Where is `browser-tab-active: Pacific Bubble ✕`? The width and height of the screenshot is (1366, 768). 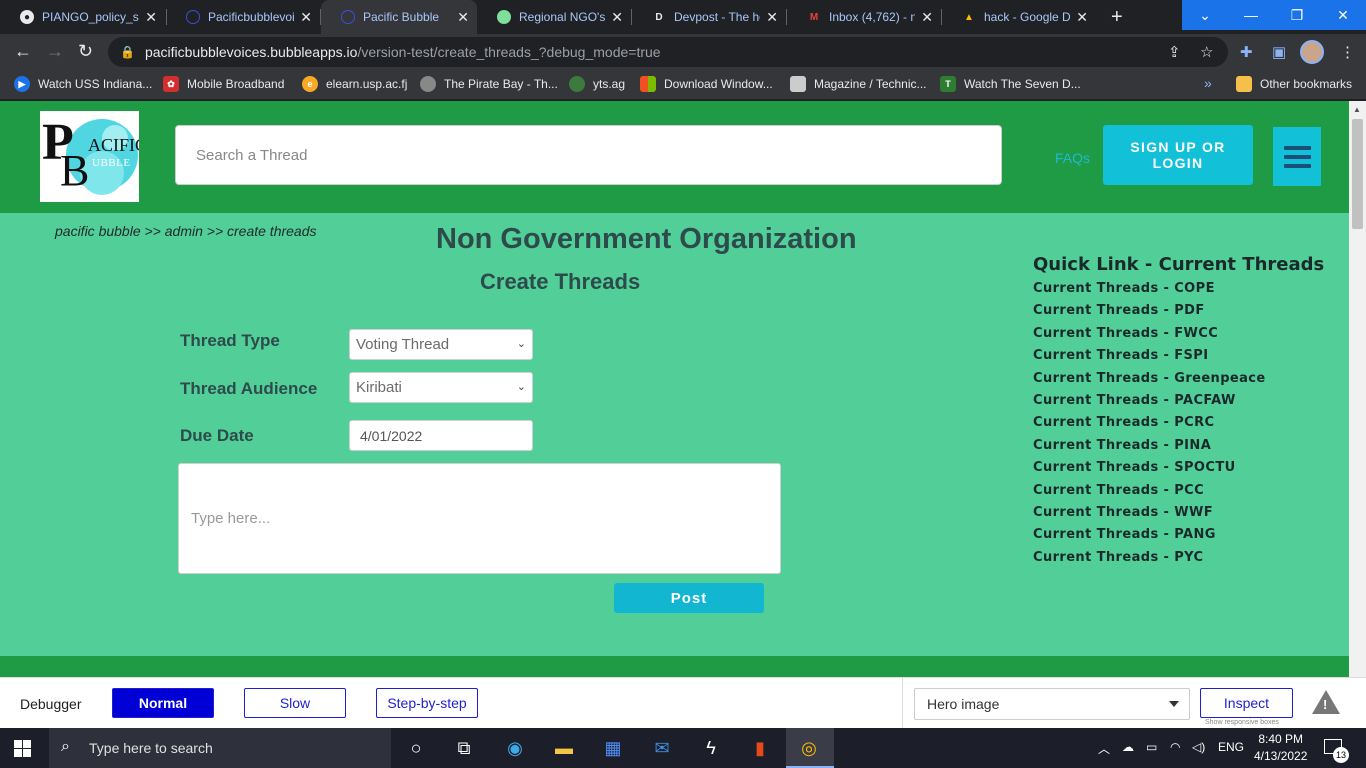
browser-tab-active: Pacific Bubble ✕ is located at coordinates (399, 17).